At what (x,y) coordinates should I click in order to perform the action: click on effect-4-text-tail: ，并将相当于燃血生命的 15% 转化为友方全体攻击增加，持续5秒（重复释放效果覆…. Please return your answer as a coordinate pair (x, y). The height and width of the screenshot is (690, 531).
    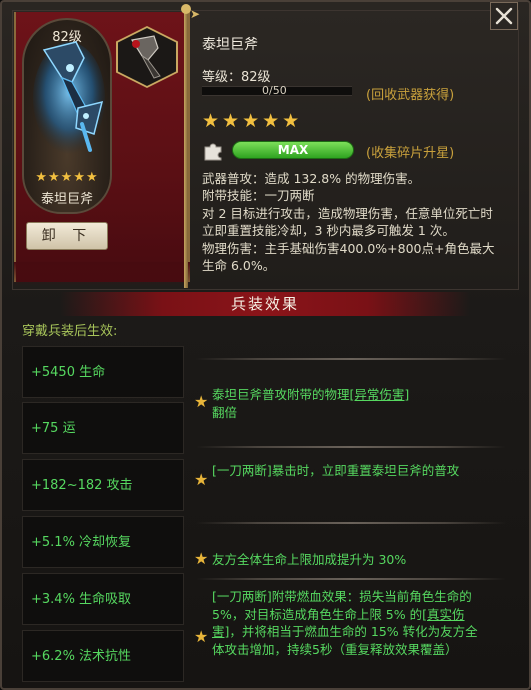
    Looking at the image, I should click on (345, 640).